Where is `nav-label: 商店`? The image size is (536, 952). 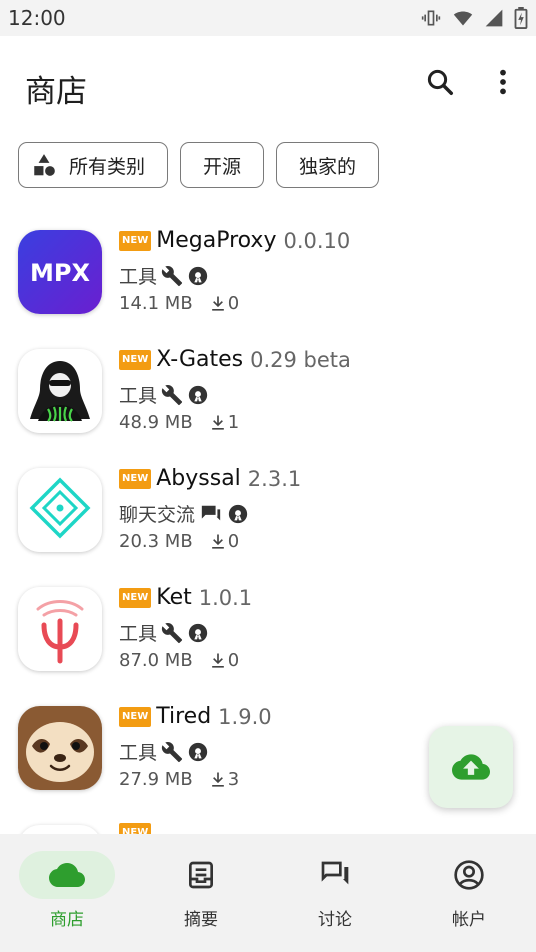
nav-label: 商店 is located at coordinates (67, 920).